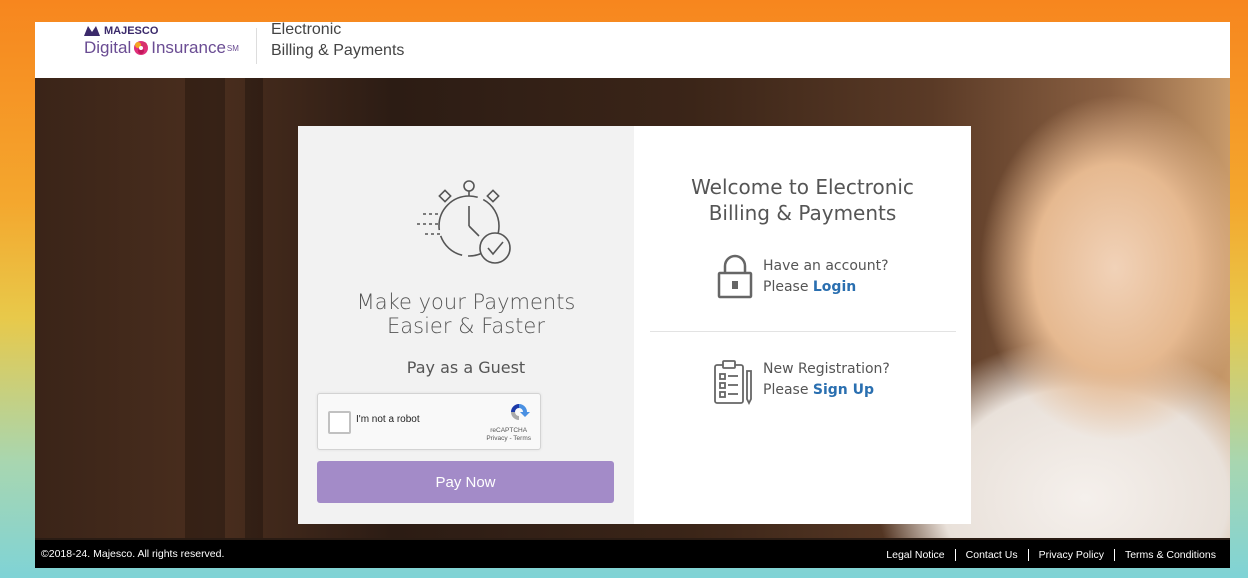  Describe the element at coordinates (92, 31) in the screenshot. I see `majesco-mark-icon` at that location.